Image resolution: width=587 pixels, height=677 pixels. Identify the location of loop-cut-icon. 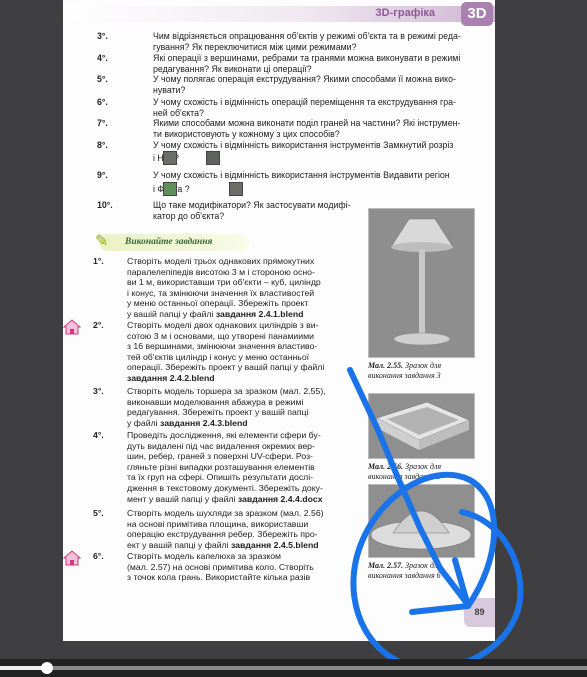
(170, 158).